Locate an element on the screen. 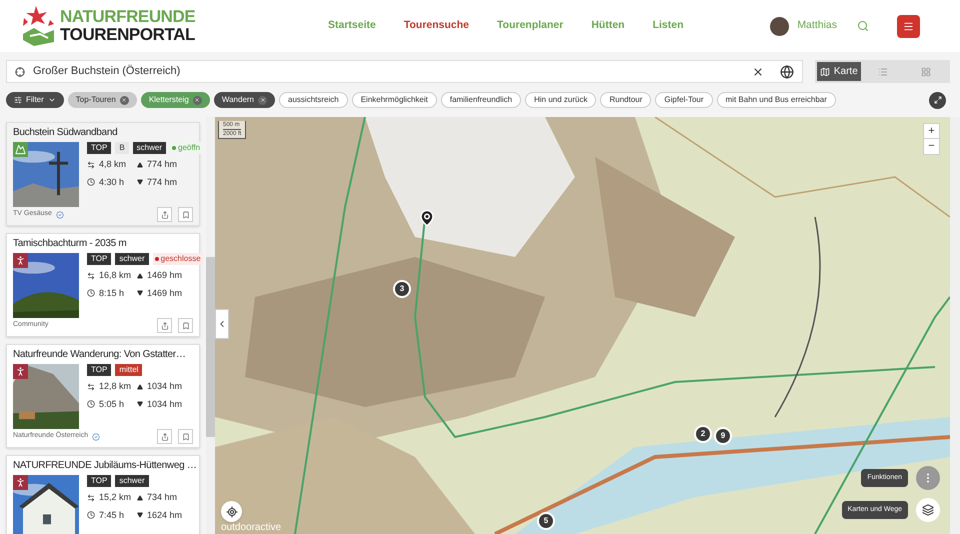  tour-title: Tamischbachturm - 2035 m is located at coordinates (69, 243).